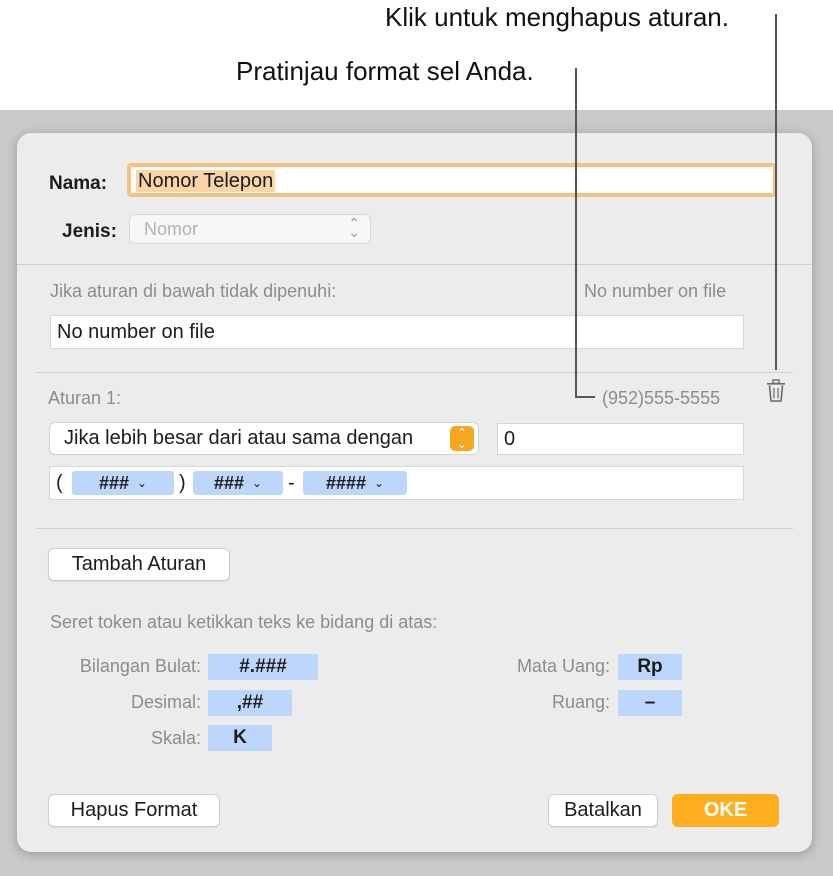  Describe the element at coordinates (661, 398) in the screenshot. I see `rule-preview: (952)555-5555` at that location.